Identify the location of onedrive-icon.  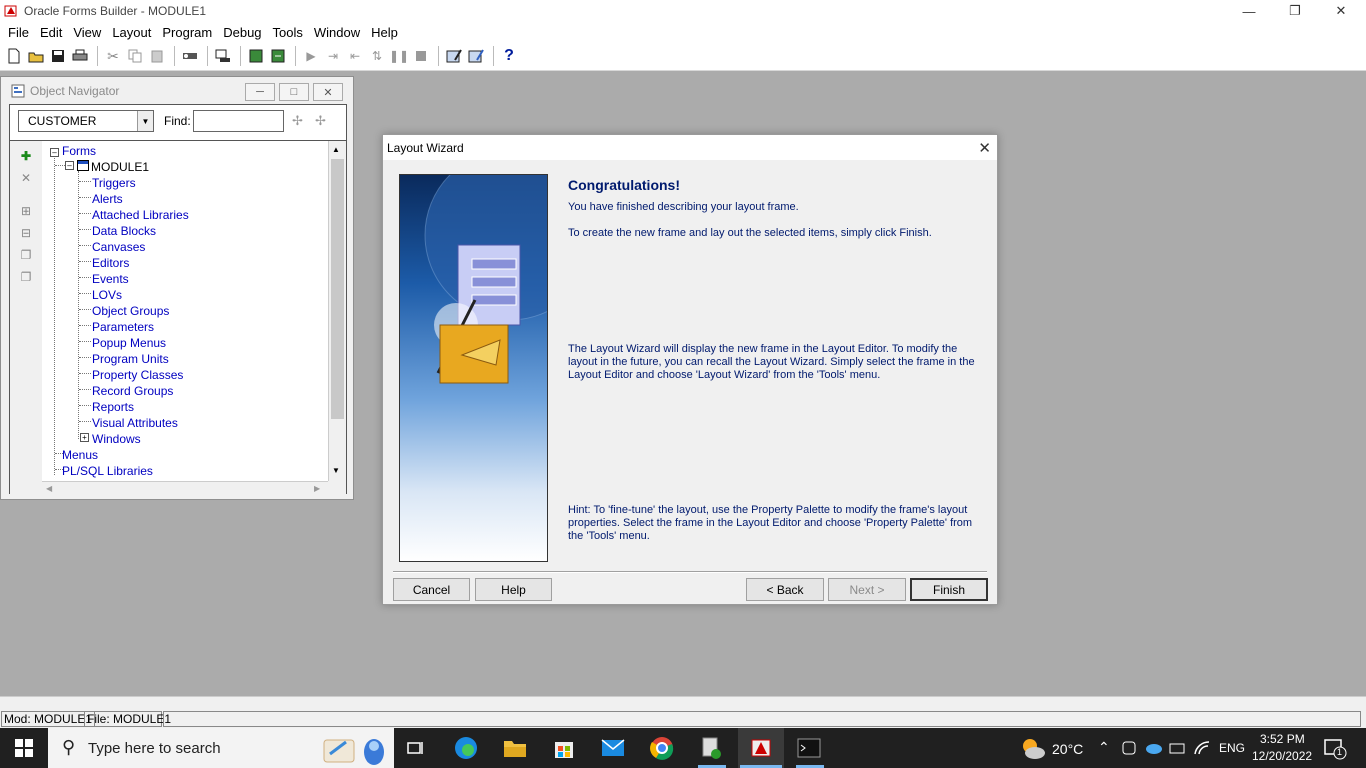
(1153, 748).